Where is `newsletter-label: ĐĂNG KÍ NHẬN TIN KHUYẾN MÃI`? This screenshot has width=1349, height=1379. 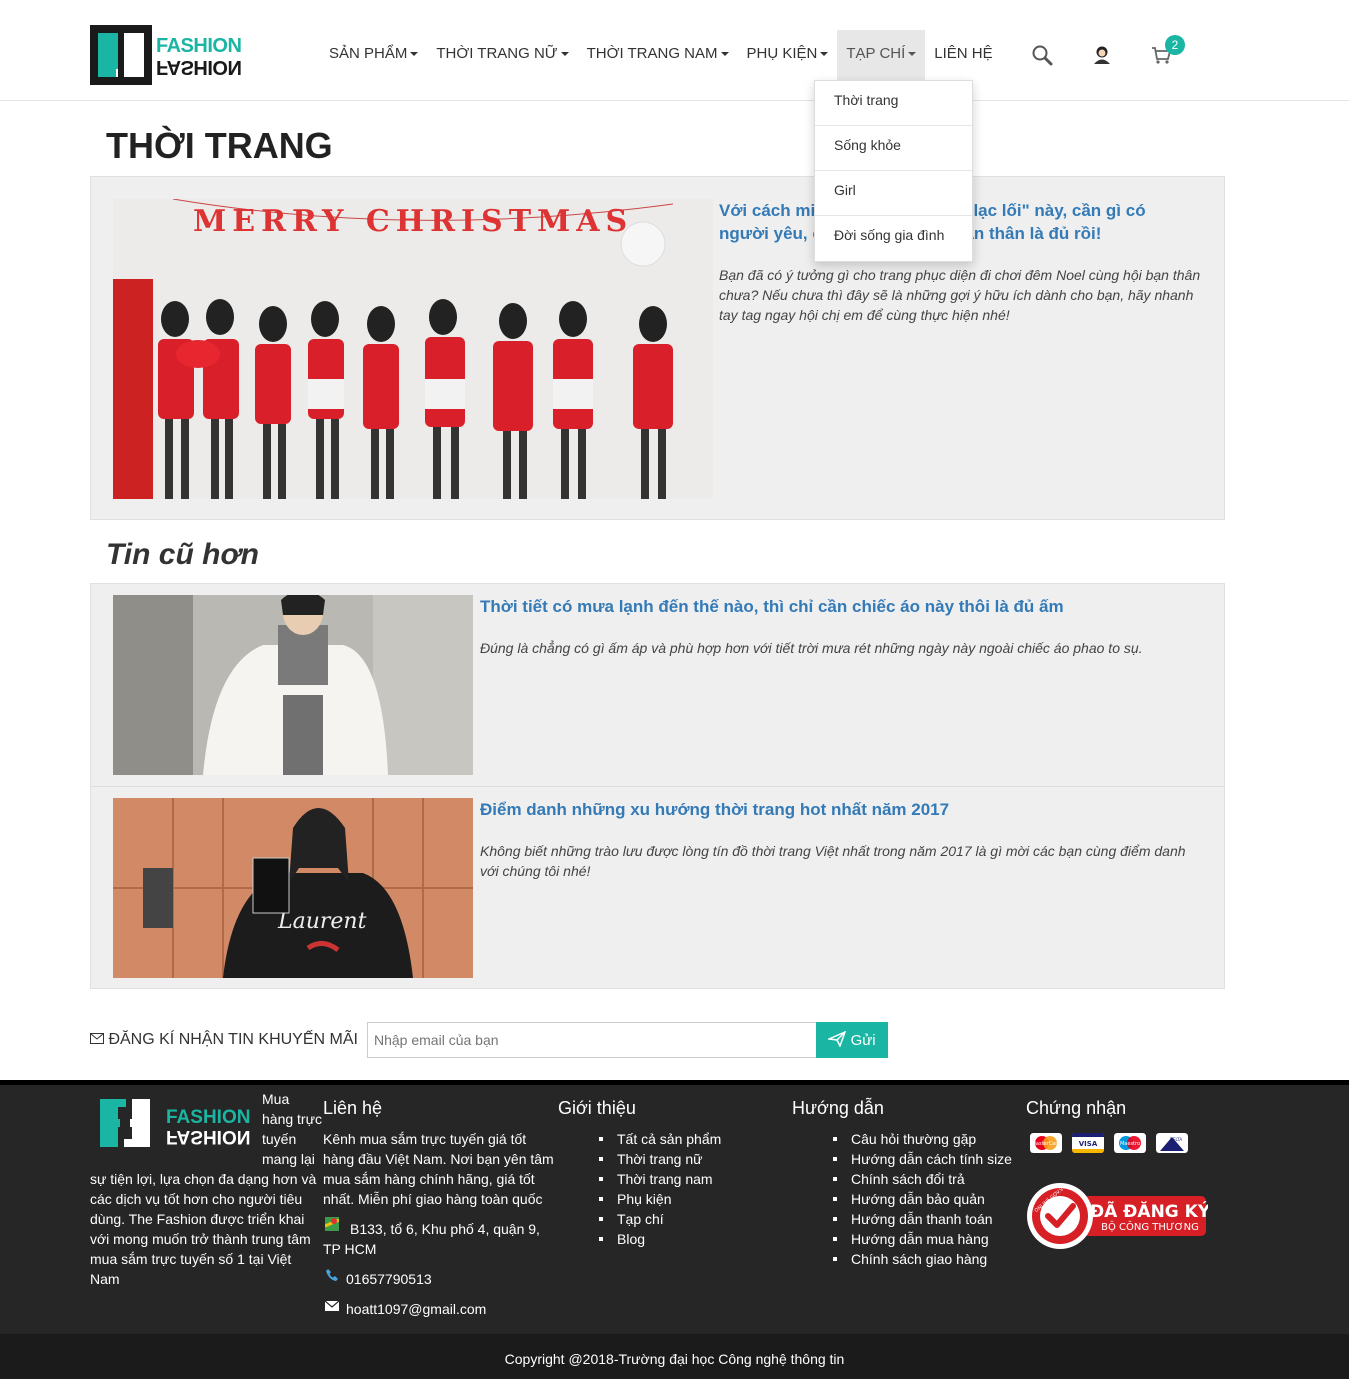
newsletter-label: ĐĂNG KÍ NHẬN TIN KHUYẾN MÃI is located at coordinates (224, 1040).